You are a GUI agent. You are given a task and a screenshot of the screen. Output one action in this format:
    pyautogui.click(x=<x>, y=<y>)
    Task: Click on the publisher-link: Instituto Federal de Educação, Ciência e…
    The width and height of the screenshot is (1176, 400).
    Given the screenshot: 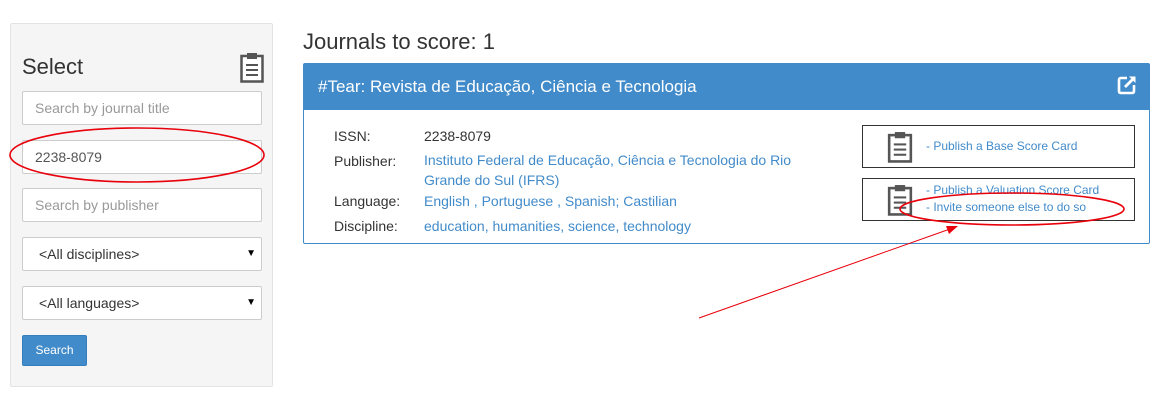 What is the action you would take?
    pyautogui.click(x=619, y=170)
    